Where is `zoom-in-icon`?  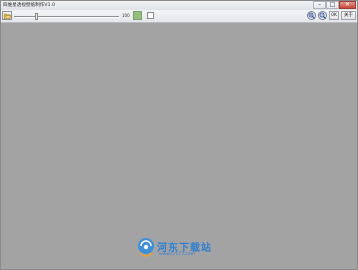 zoom-in-icon is located at coordinates (311, 15).